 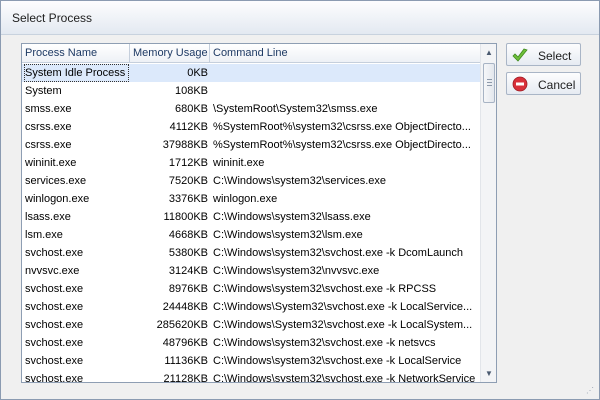 I want to click on process-name-cell: System Idle Process, so click(x=76, y=73).